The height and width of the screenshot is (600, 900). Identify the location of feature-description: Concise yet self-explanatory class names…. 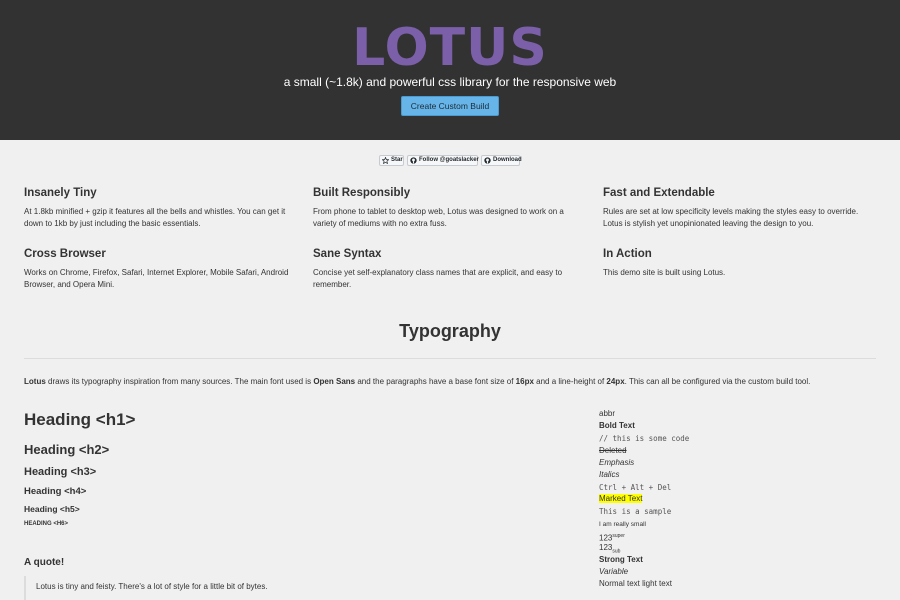
(438, 278).